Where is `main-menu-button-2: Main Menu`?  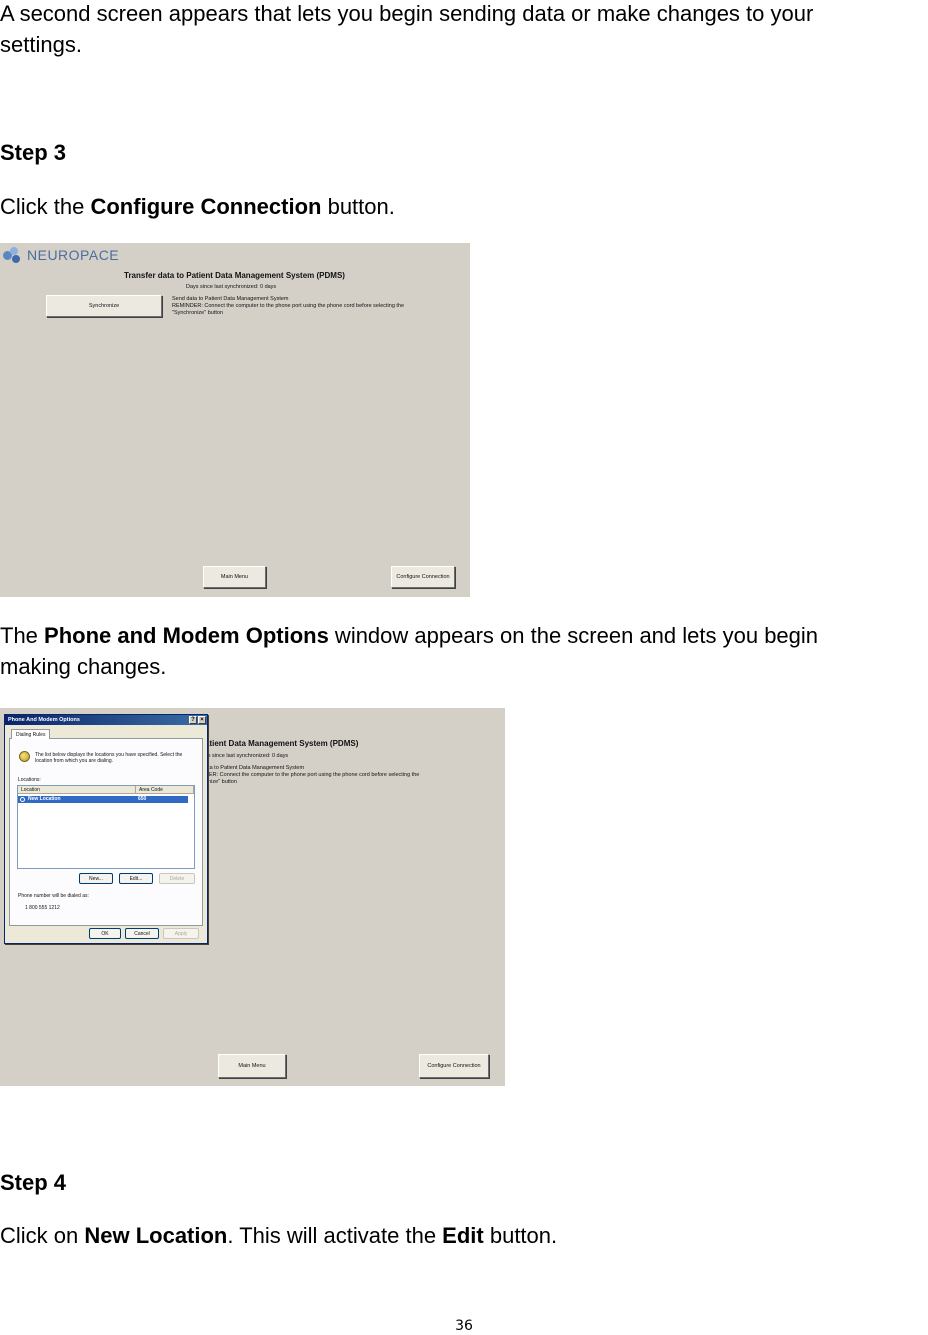
main-menu-button-2: Main Menu is located at coordinates (252, 1066).